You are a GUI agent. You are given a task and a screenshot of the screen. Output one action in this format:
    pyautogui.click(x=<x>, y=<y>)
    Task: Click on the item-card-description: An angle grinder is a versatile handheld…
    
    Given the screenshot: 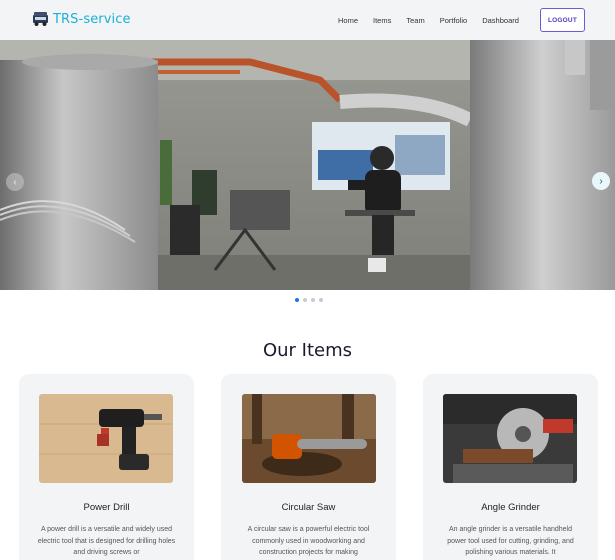 What is the action you would take?
    pyautogui.click(x=510, y=541)
    